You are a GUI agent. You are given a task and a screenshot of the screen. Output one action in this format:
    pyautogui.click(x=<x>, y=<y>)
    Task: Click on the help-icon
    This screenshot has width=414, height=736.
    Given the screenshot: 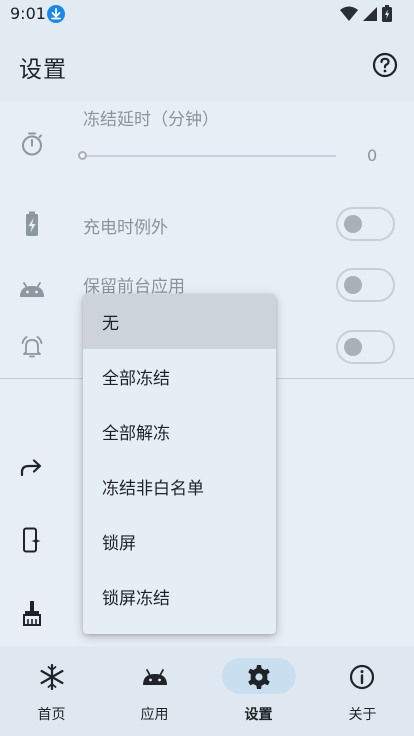 What is the action you would take?
    pyautogui.click(x=385, y=65)
    